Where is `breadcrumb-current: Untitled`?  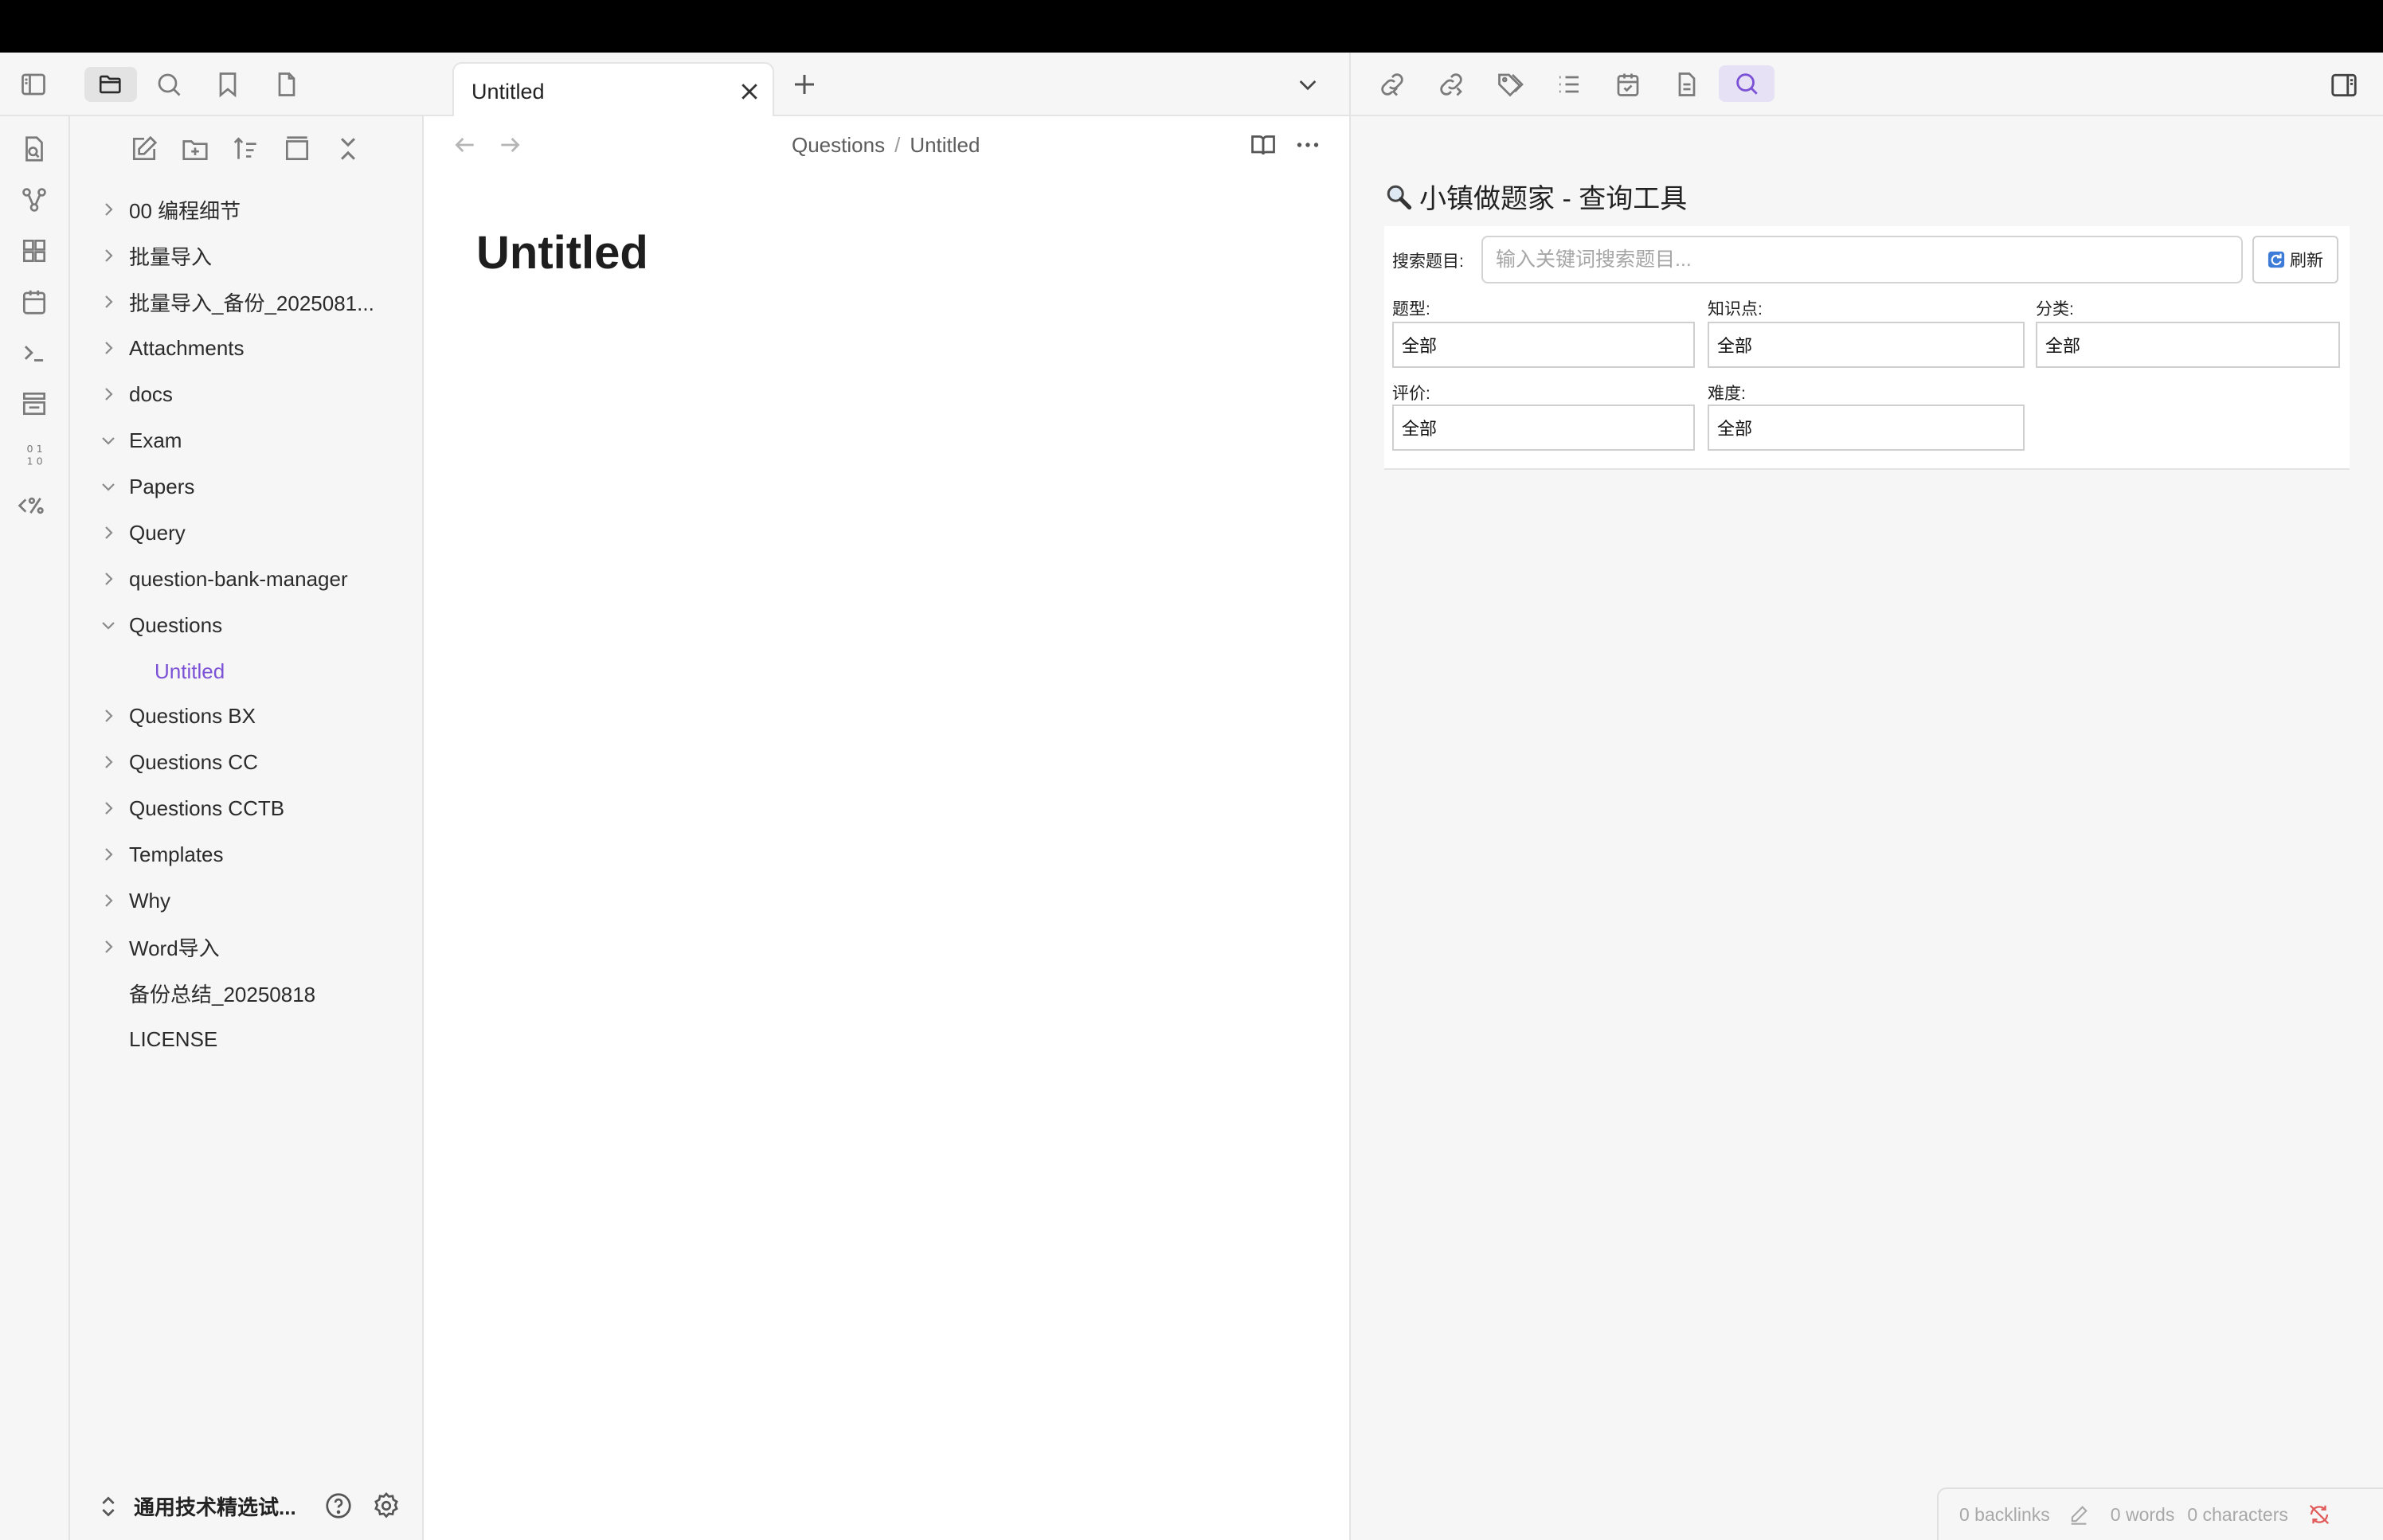
breadcrumb-current: Untitled is located at coordinates (945, 145).